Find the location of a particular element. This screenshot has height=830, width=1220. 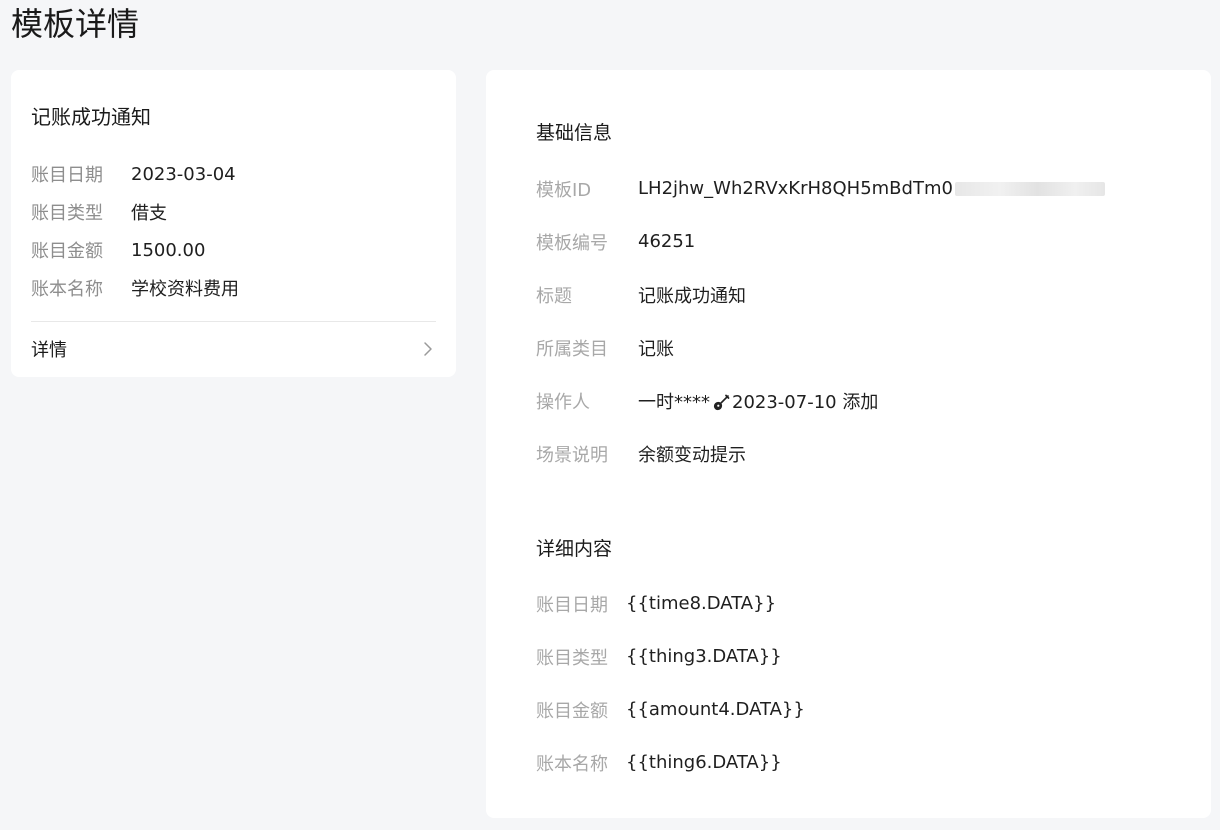

preview-detail-link: 详情 is located at coordinates (233, 349).